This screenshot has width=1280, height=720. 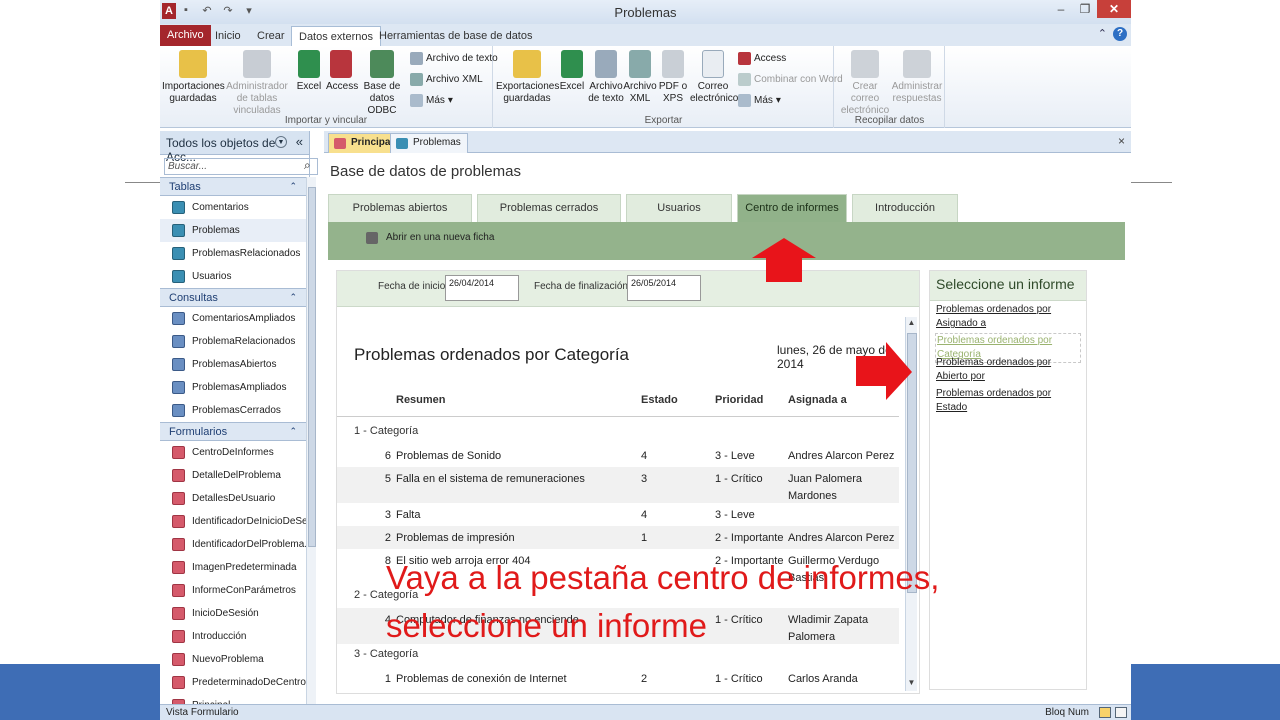 What do you see at coordinates (271, 36) in the screenshot?
I see `tab-crear: Crear` at bounding box center [271, 36].